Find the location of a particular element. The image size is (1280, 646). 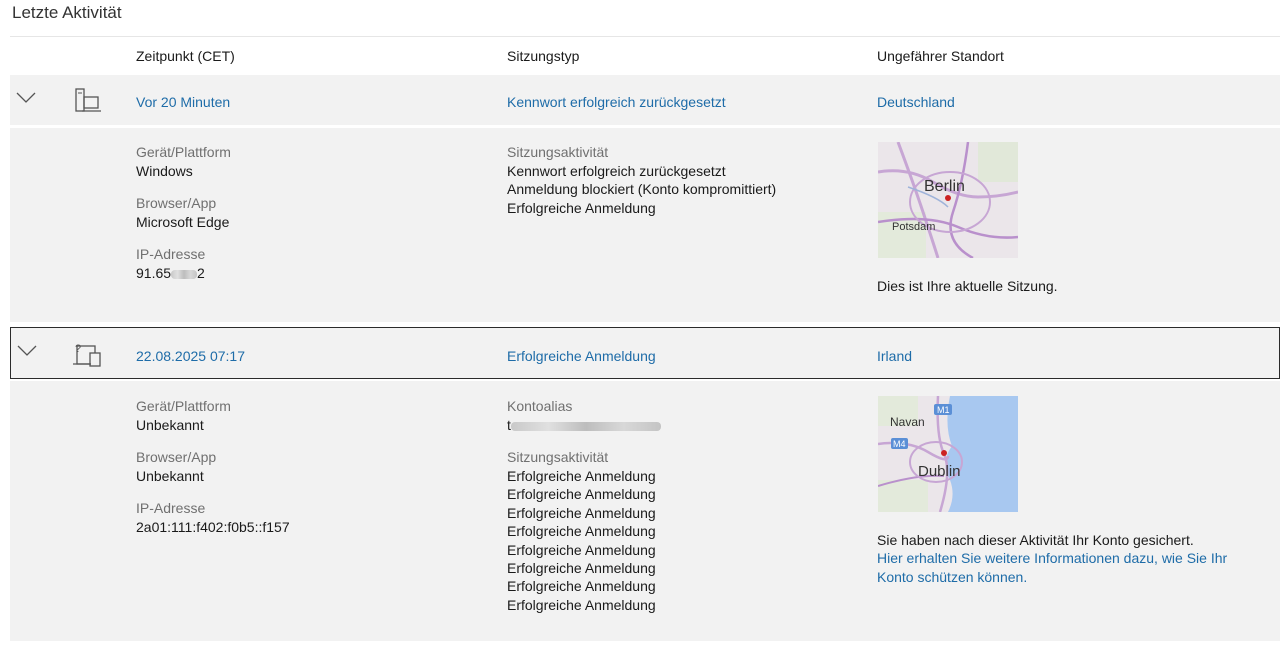

computer-icon is located at coordinates (88, 100).